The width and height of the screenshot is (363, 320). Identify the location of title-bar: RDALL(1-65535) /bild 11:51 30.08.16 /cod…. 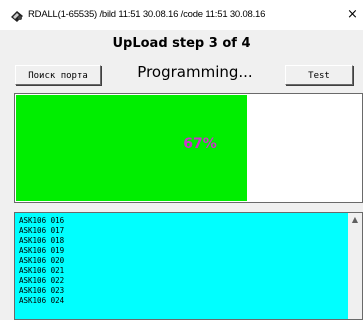
(181, 15).